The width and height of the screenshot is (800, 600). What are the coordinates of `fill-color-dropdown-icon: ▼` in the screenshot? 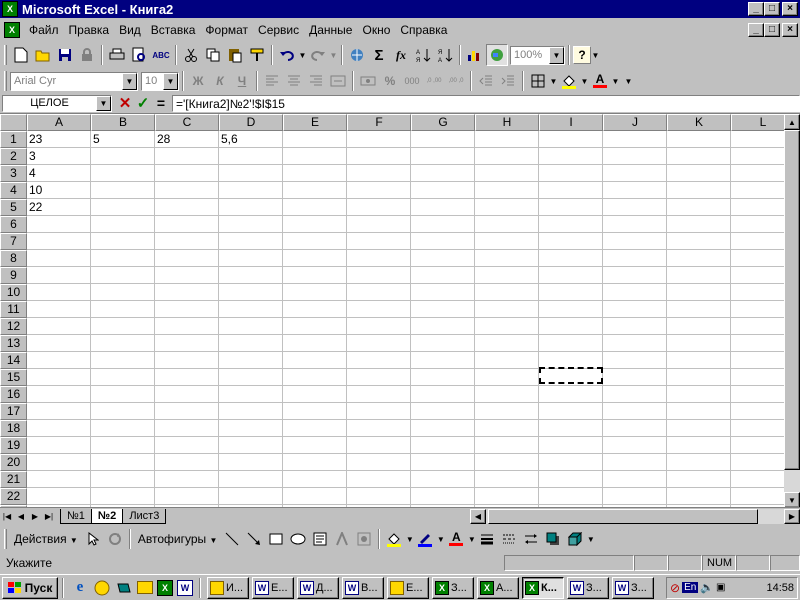 It's located at (584, 81).